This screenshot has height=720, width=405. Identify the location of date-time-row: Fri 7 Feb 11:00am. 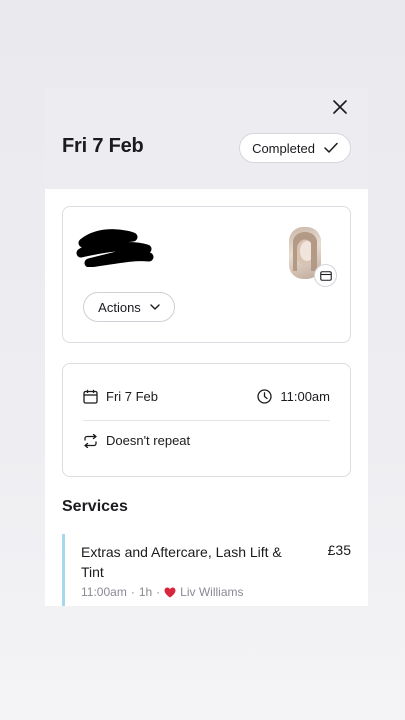
(206, 396).